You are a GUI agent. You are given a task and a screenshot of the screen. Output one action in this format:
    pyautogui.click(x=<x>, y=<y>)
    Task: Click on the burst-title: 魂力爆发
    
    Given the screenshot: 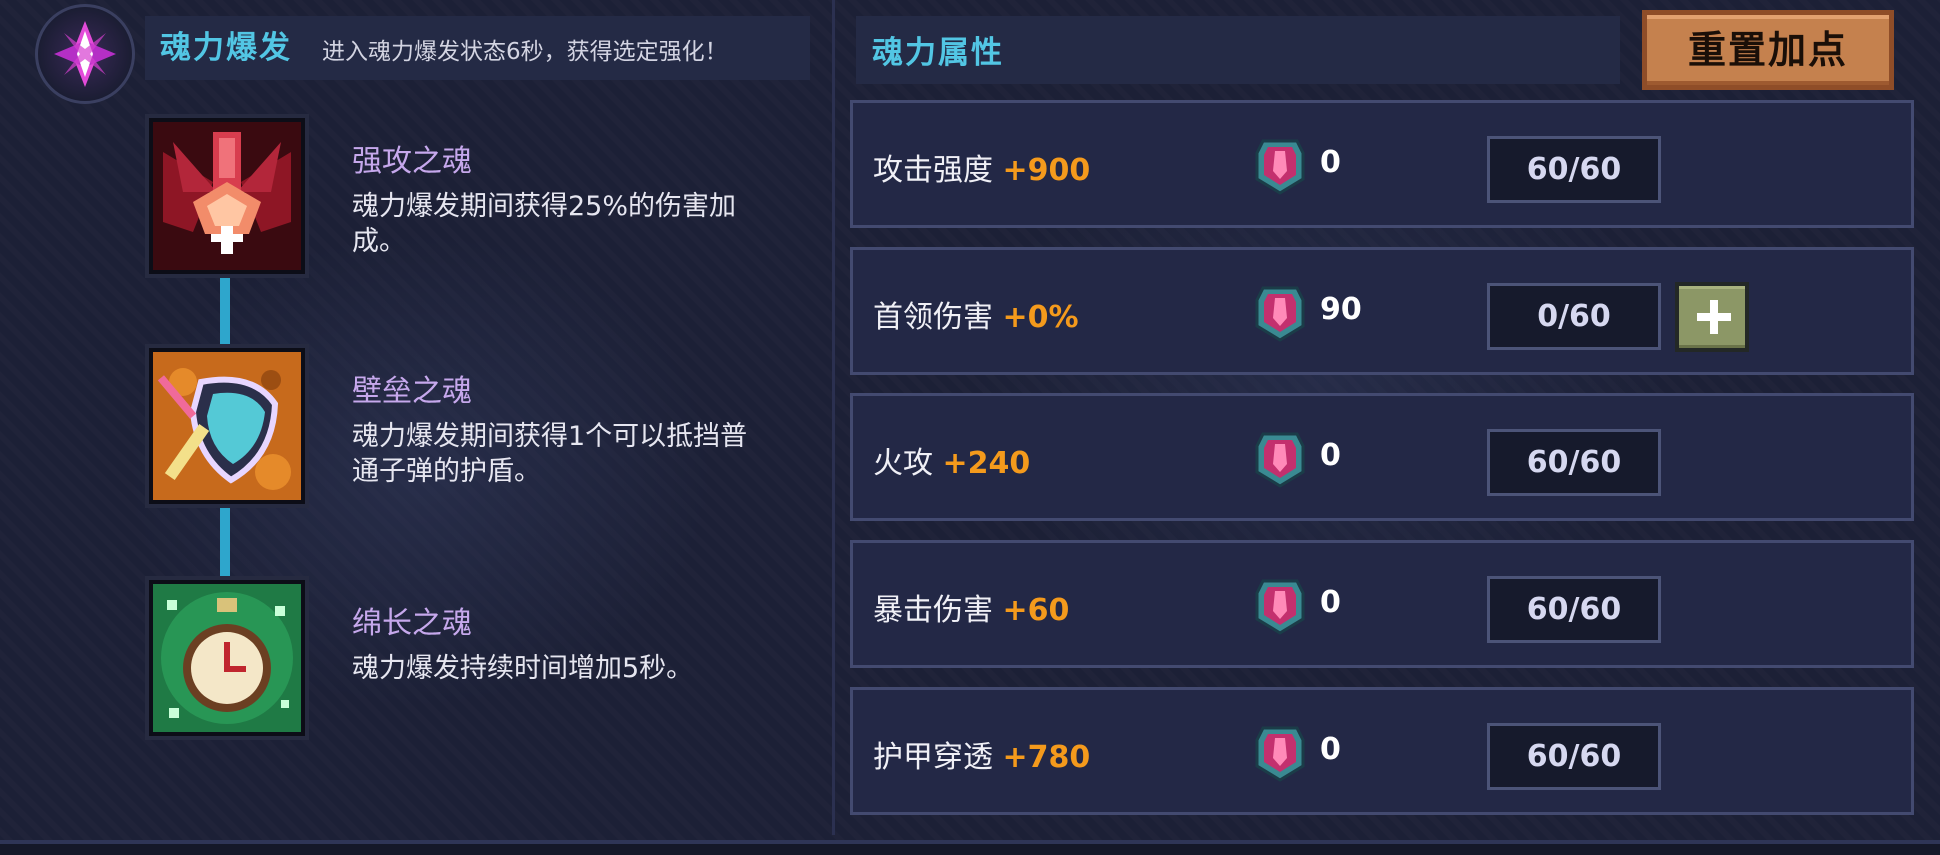 What is the action you would take?
    pyautogui.click(x=226, y=48)
    